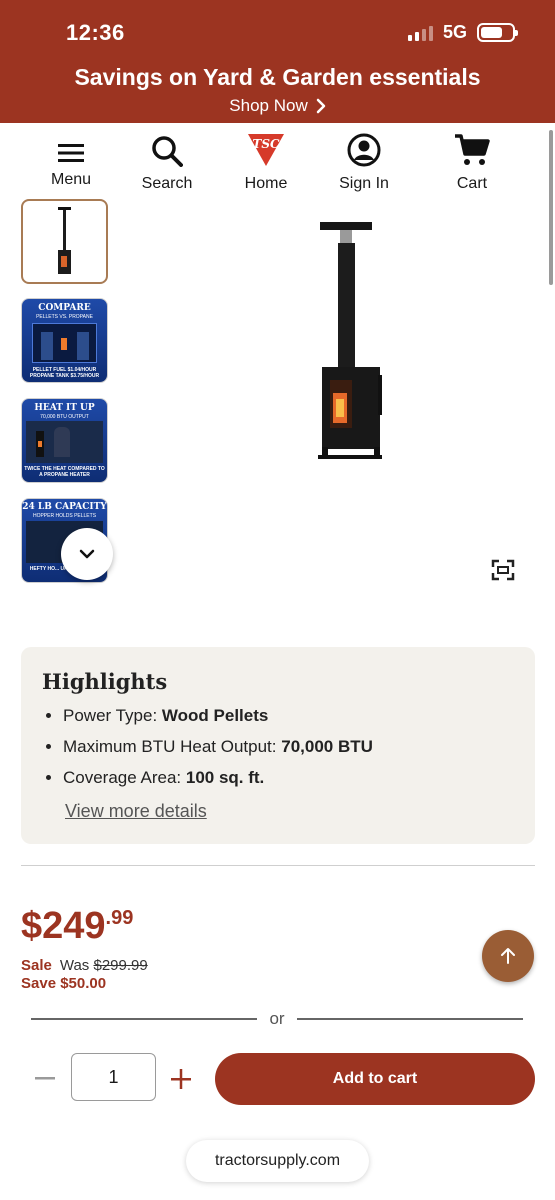  I want to click on view-more-details-link: View more details, so click(136, 811).